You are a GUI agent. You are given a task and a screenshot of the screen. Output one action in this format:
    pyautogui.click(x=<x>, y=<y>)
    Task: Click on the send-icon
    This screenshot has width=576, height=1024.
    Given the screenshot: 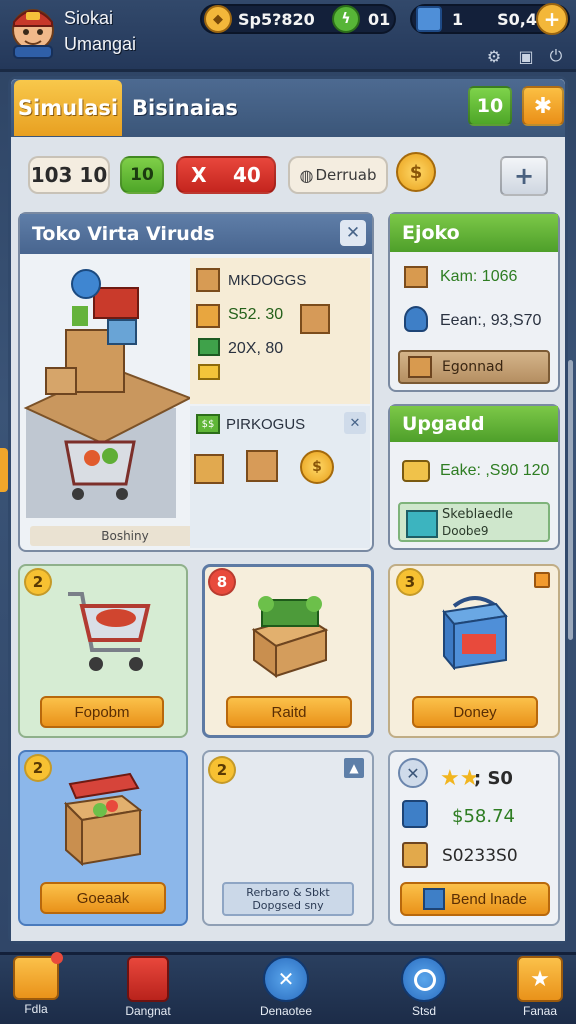 What is the action you would take?
    pyautogui.click(x=434, y=899)
    